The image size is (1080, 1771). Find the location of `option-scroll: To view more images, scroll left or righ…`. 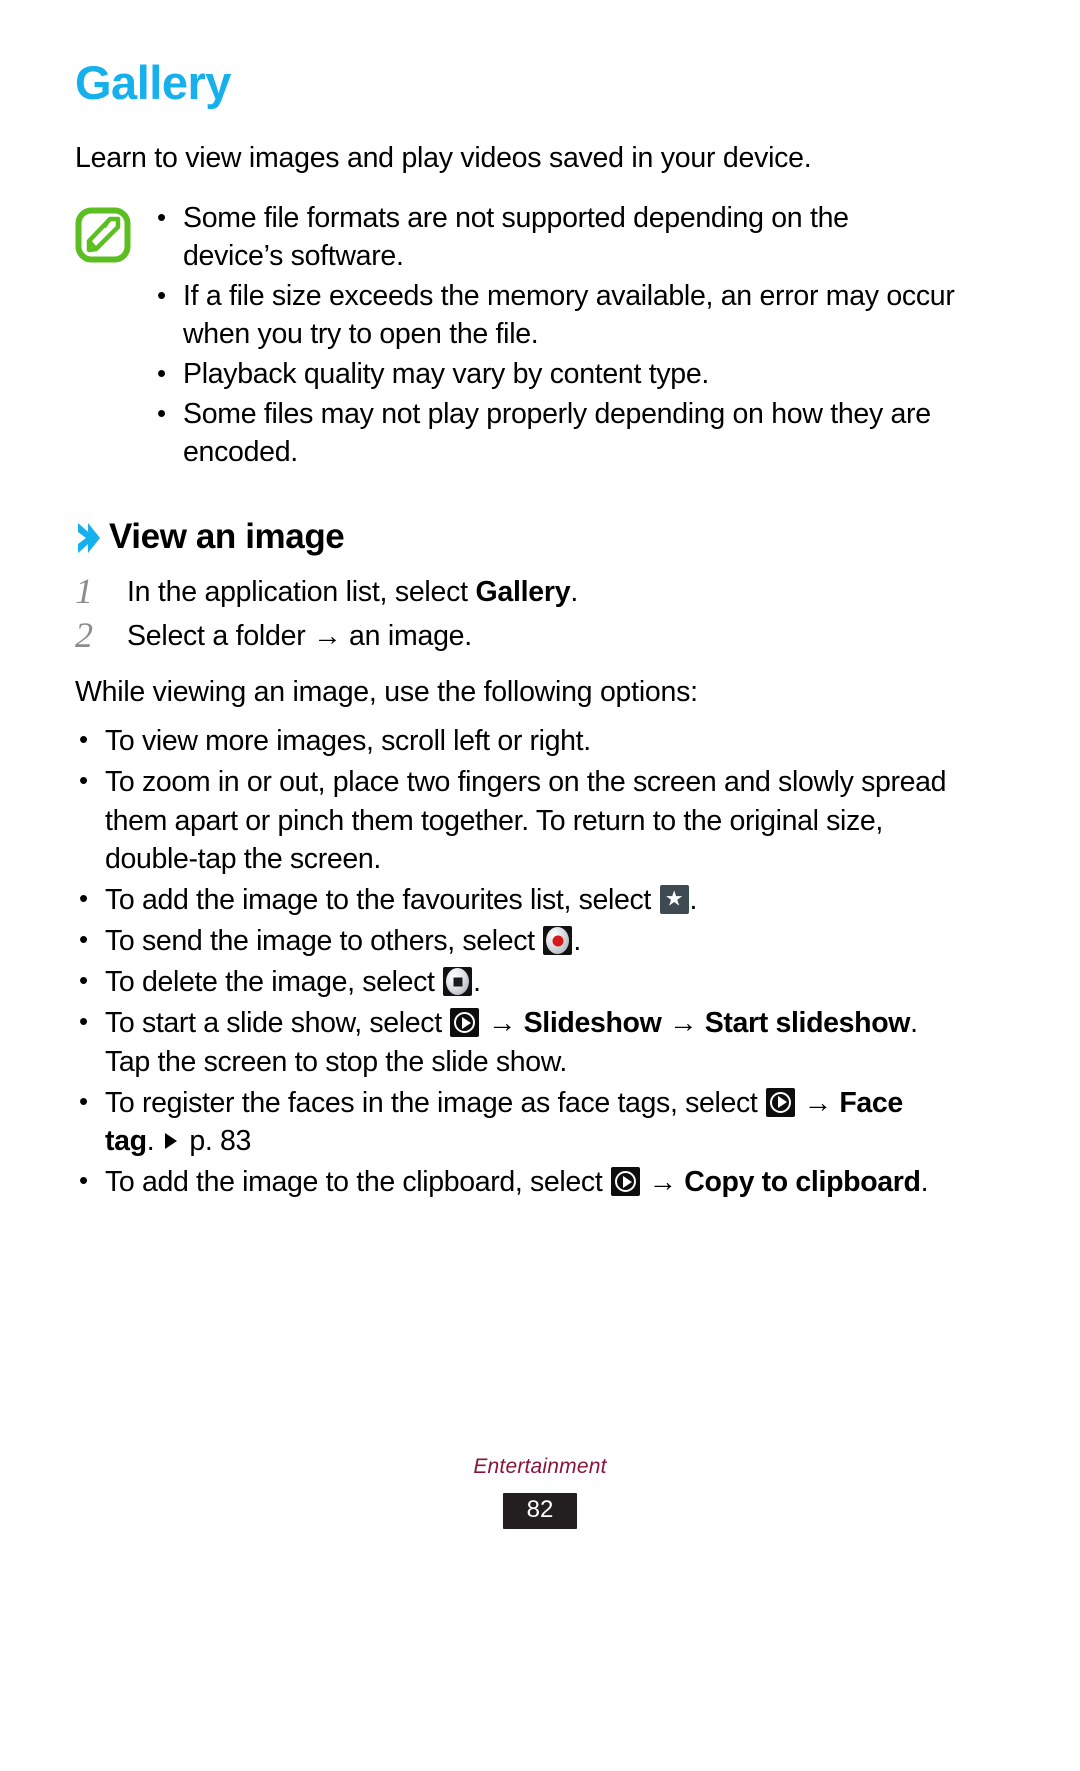

option-scroll: To view more images, scroll left or righ… is located at coordinates (515, 741).